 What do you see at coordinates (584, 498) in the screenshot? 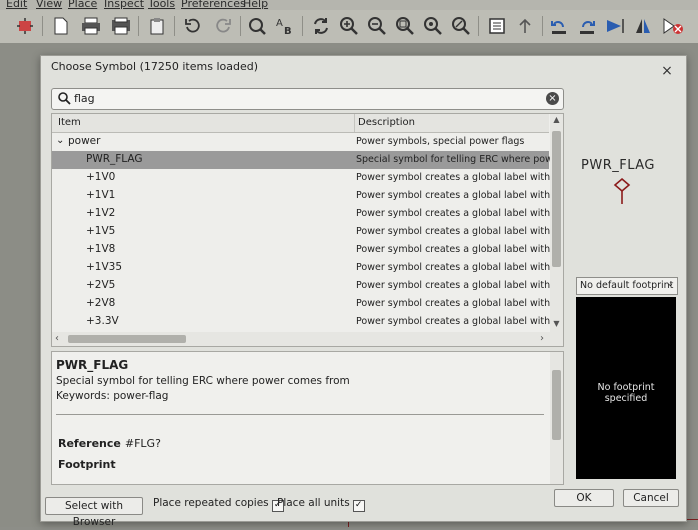
I see `ok-button: OK` at bounding box center [584, 498].